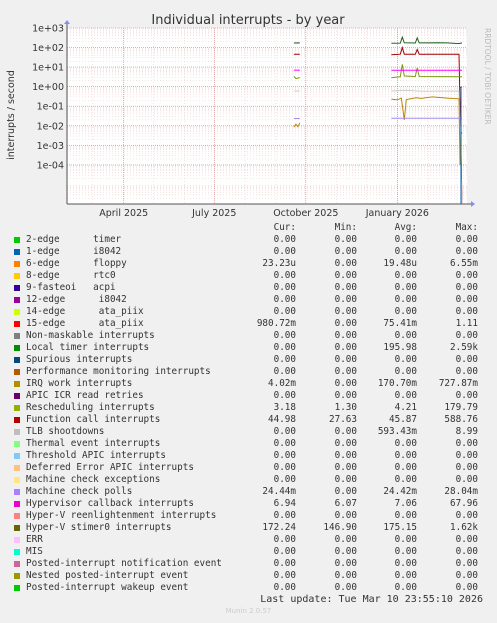 This screenshot has width=497, height=623. Describe the element at coordinates (107, 587) in the screenshot. I see `legend-label: Posted-interrupt wakeup event` at that location.